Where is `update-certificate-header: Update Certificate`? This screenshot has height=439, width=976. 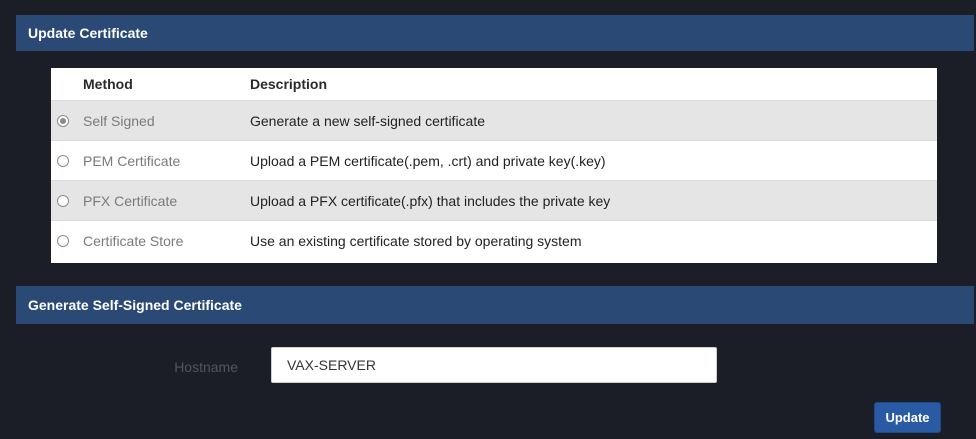 update-certificate-header: Update Certificate is located at coordinates (495, 33).